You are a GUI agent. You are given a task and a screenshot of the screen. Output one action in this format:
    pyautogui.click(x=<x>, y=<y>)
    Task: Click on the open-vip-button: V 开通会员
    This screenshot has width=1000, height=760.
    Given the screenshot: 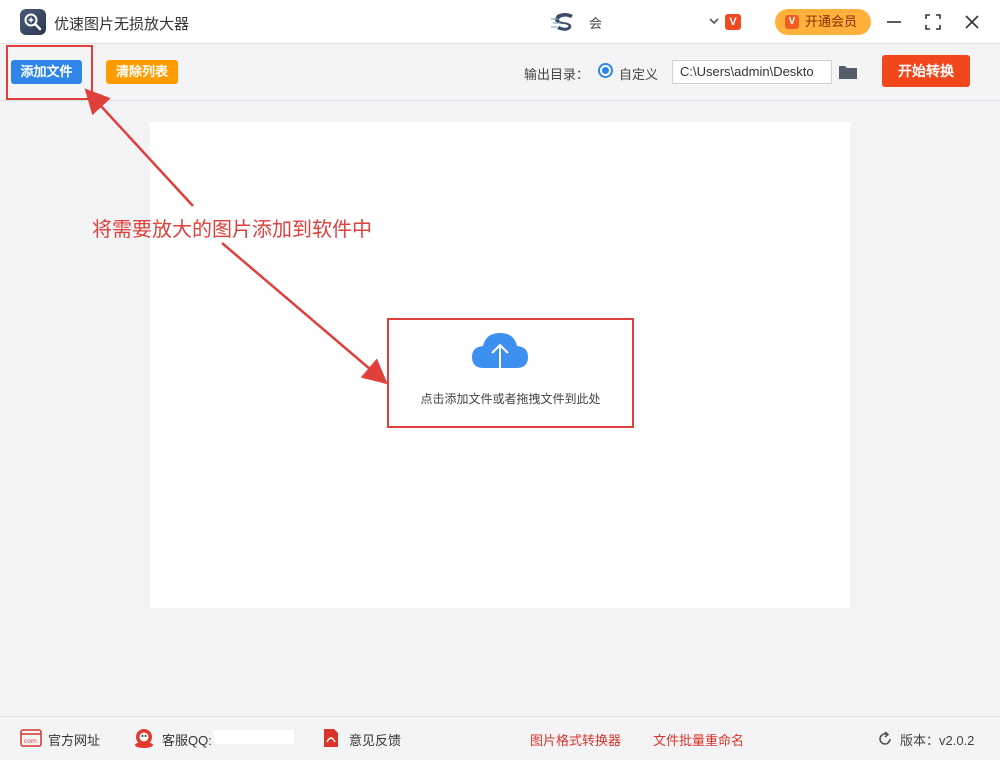 What is the action you would take?
    pyautogui.click(x=823, y=22)
    